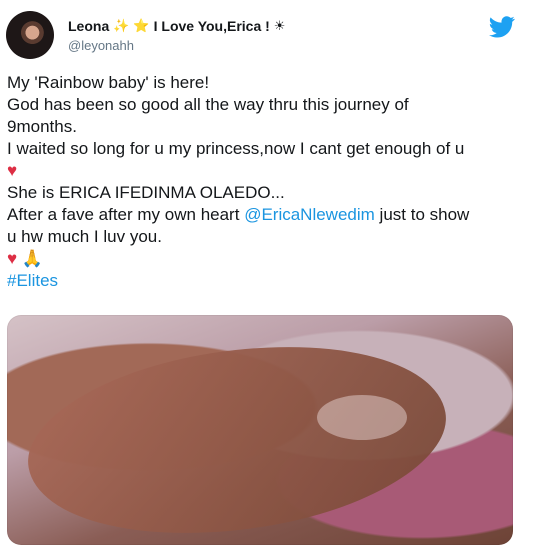 The height and width of the screenshot is (545, 536). Describe the element at coordinates (30, 35) in the screenshot. I see `avatar` at that location.